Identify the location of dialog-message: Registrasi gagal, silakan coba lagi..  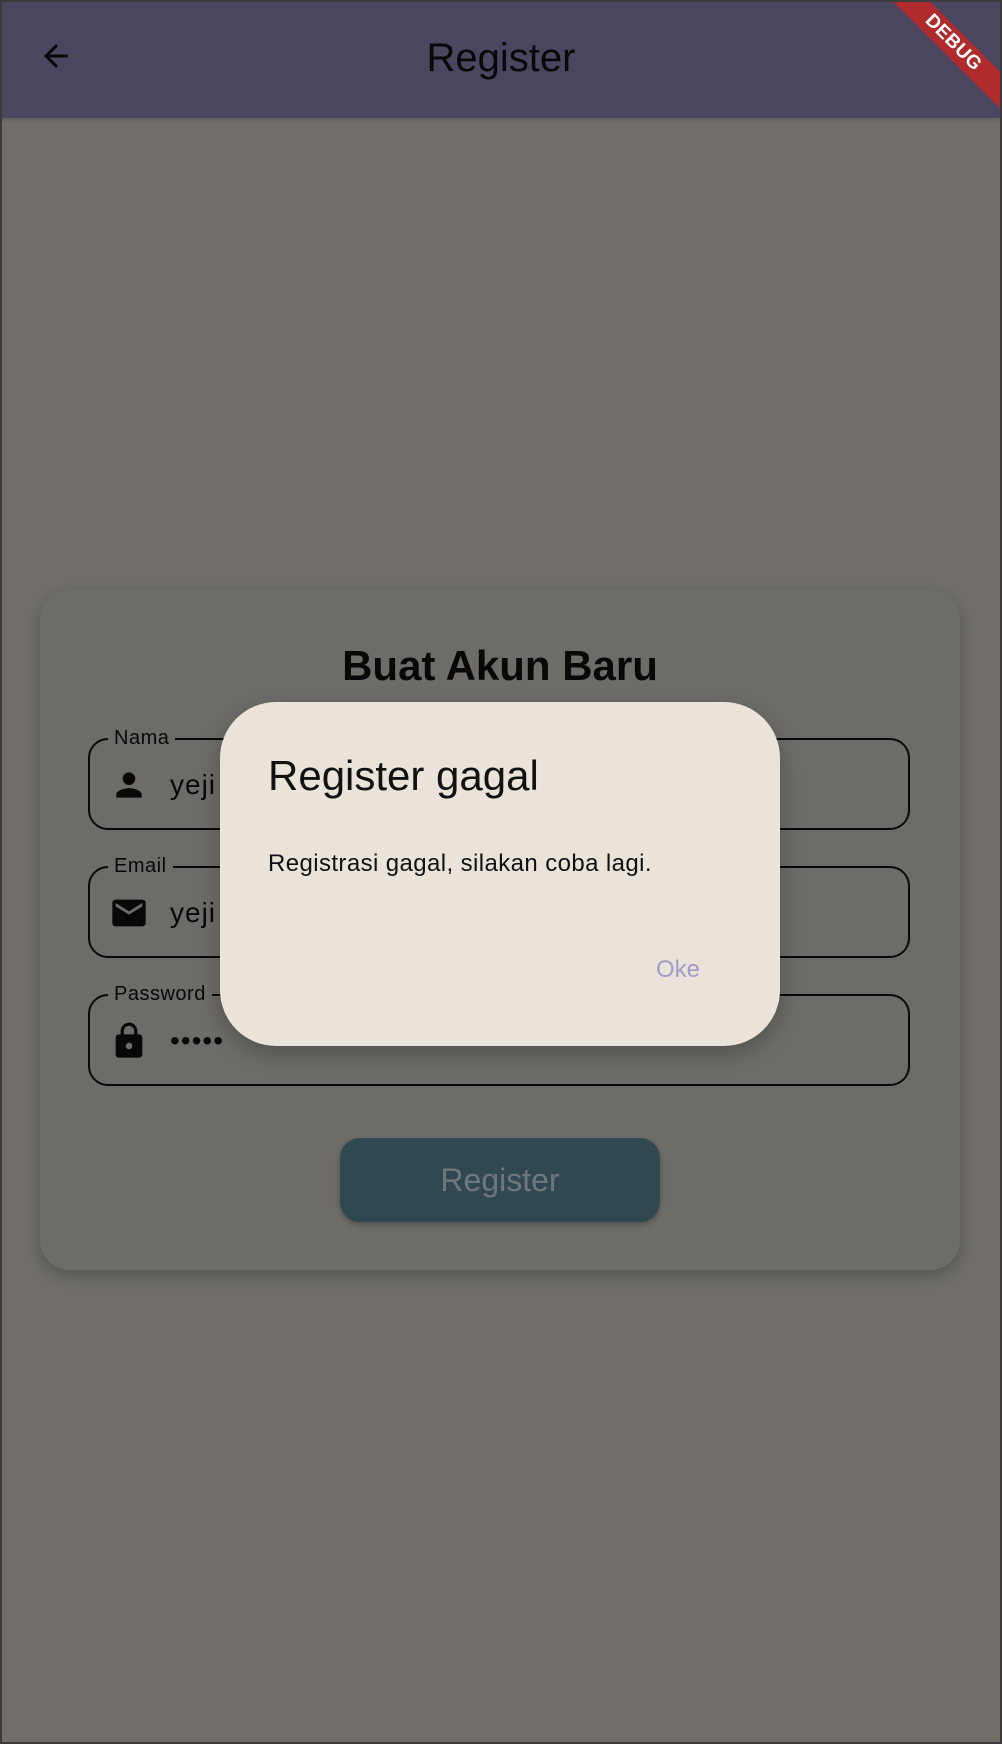
(460, 863).